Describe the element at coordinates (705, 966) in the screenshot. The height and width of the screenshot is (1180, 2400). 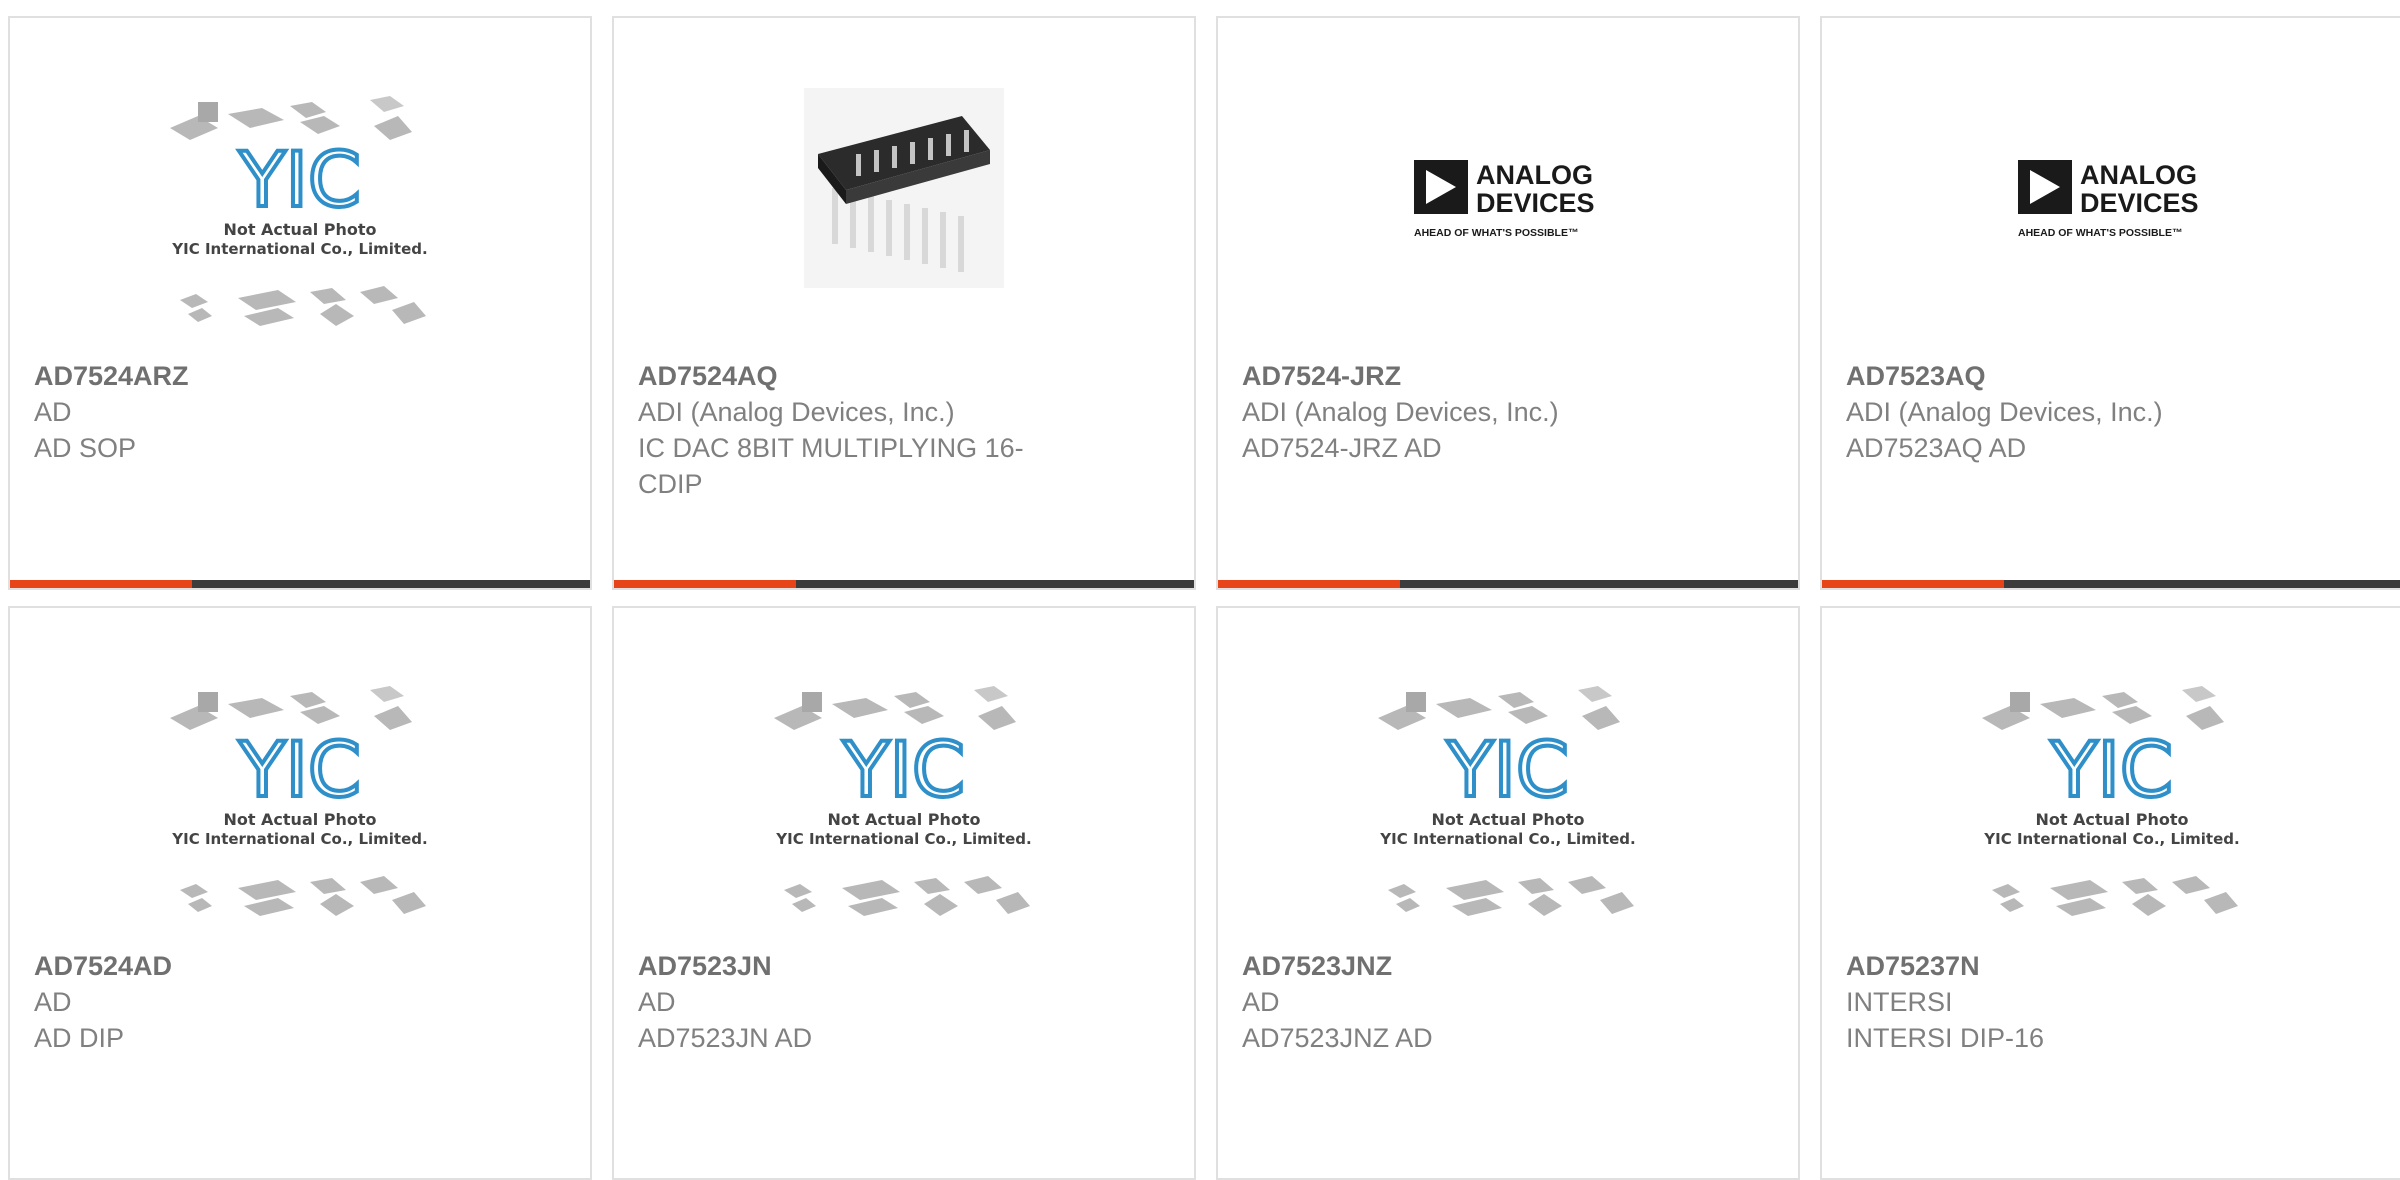
I see `part-number: AD7523JN` at that location.